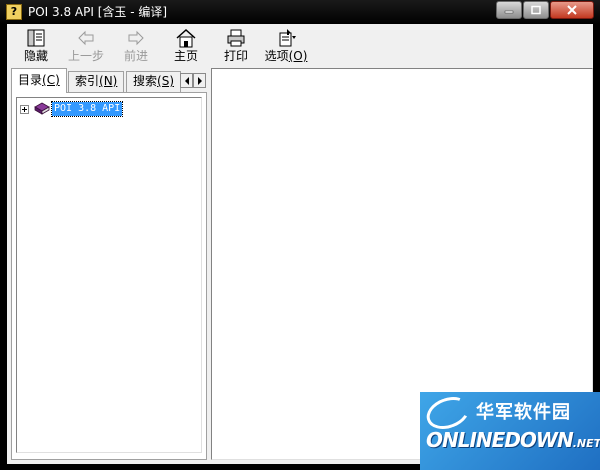 Image resolution: width=600 pixels, height=470 pixels. What do you see at coordinates (287, 38) in the screenshot?
I see `options-icon` at bounding box center [287, 38].